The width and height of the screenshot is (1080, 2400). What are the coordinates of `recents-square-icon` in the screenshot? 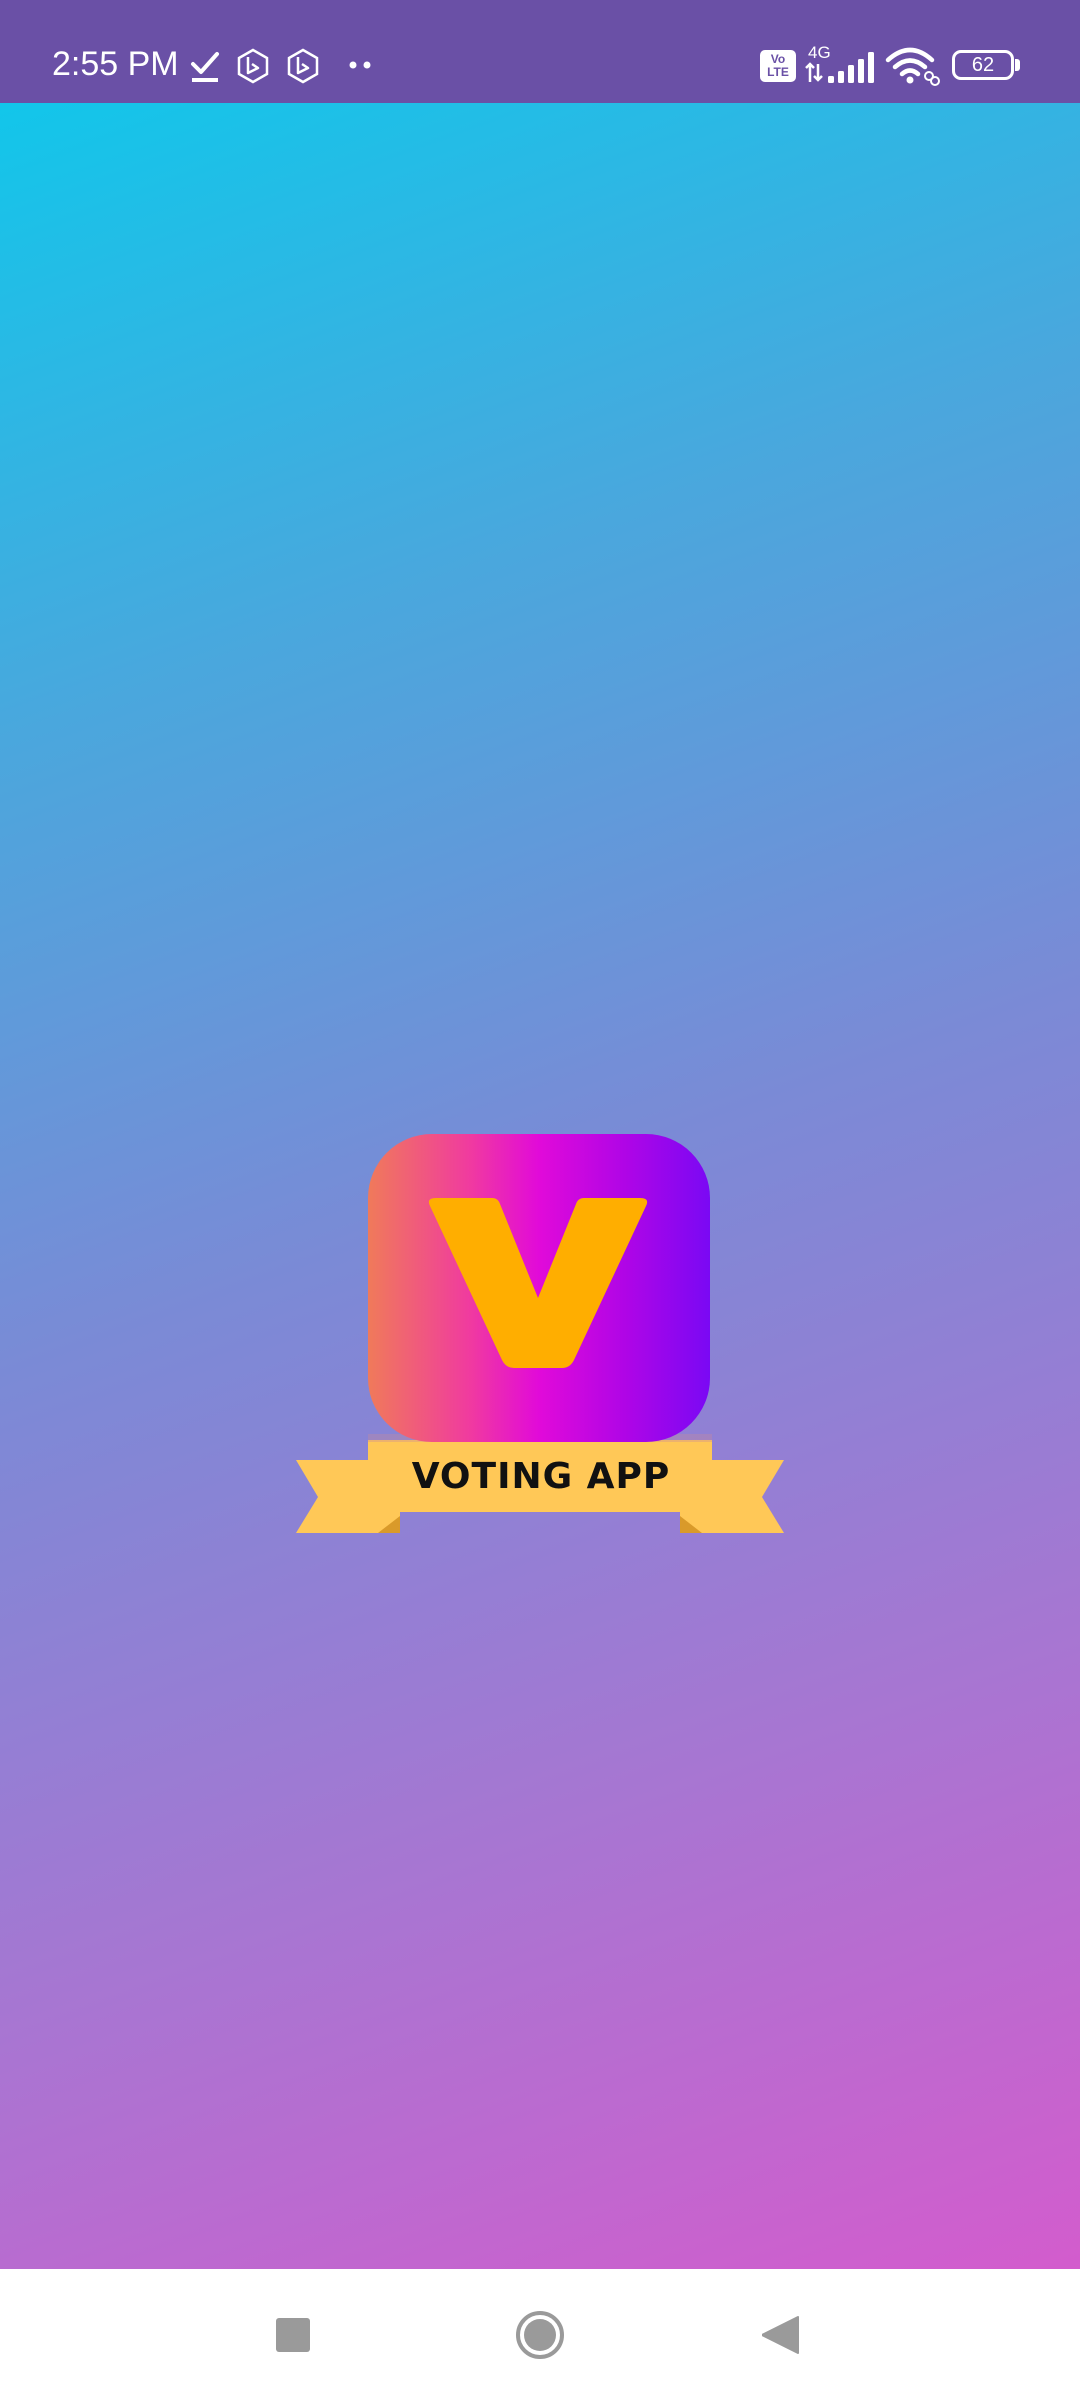 It's located at (293, 2335).